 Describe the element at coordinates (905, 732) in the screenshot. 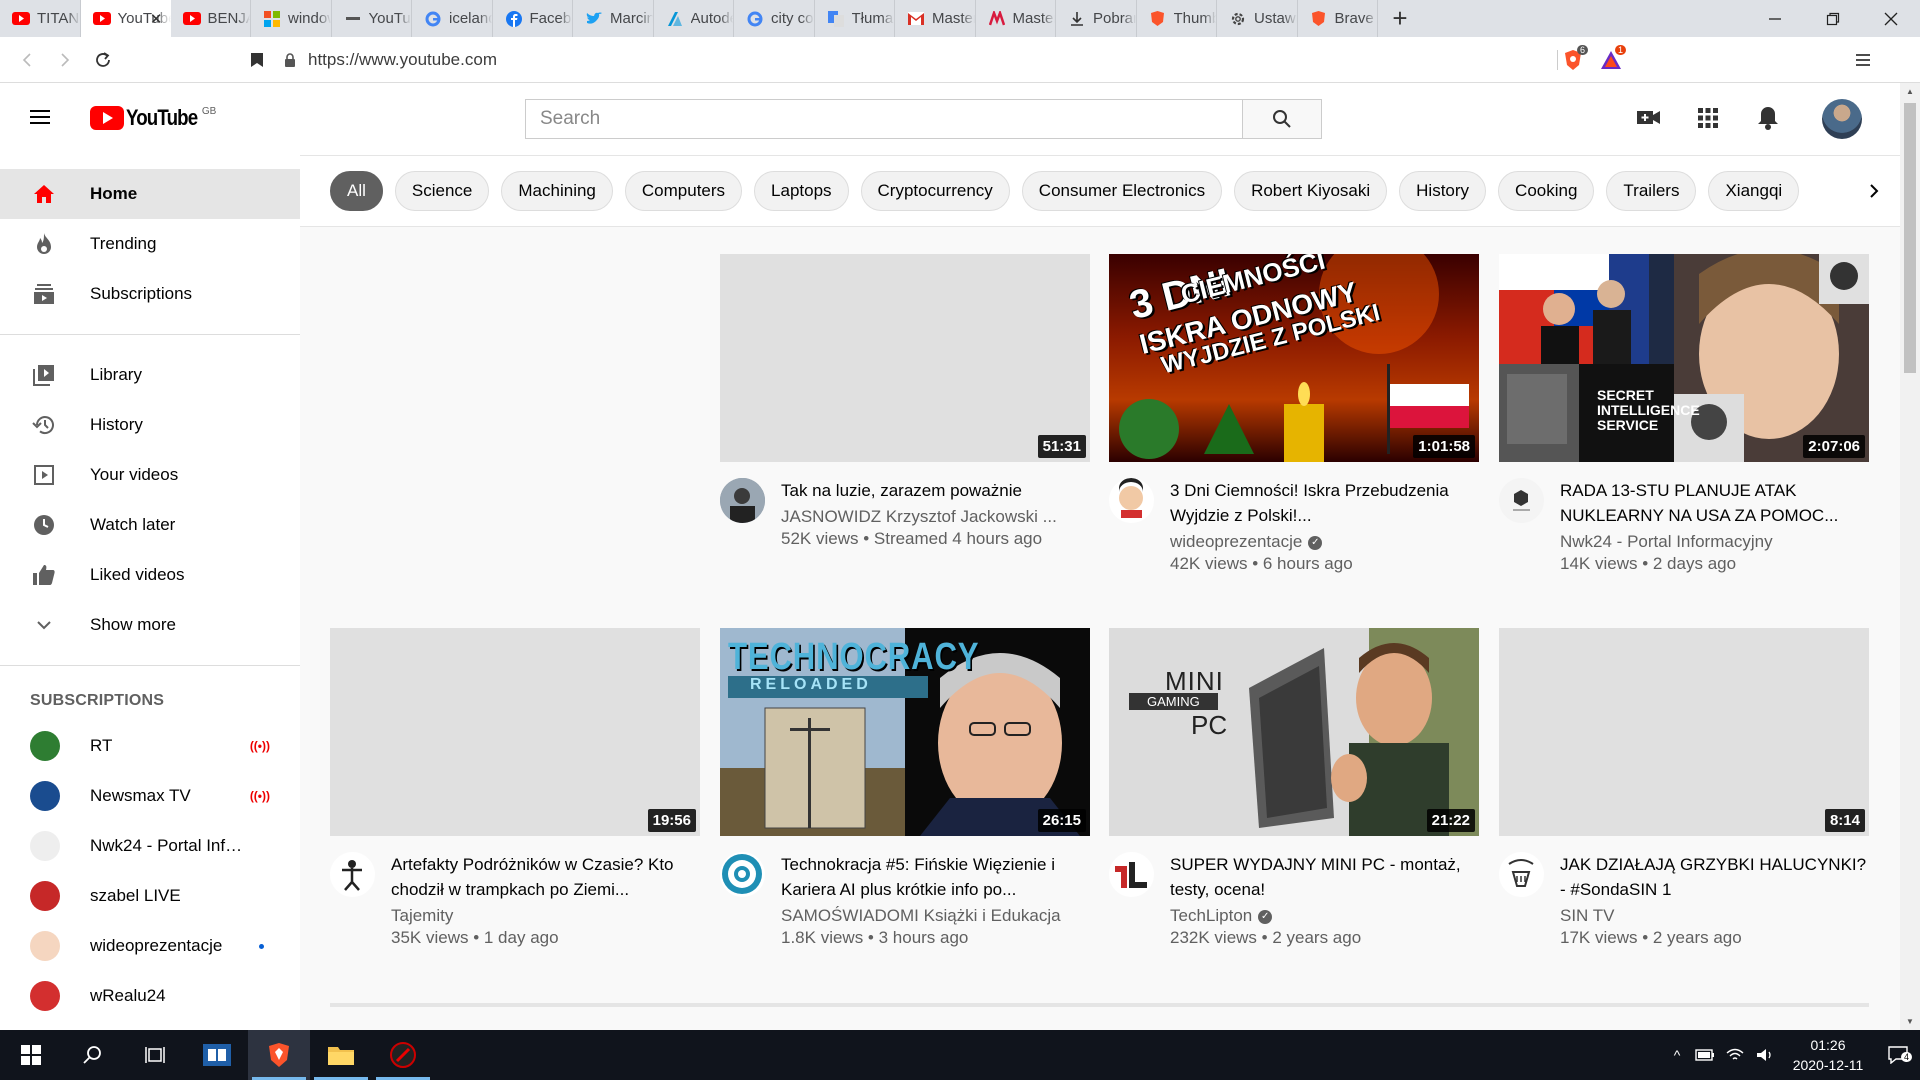

I see `video-thumbnail: TECHNOCRACY RELOADED 26:15` at that location.